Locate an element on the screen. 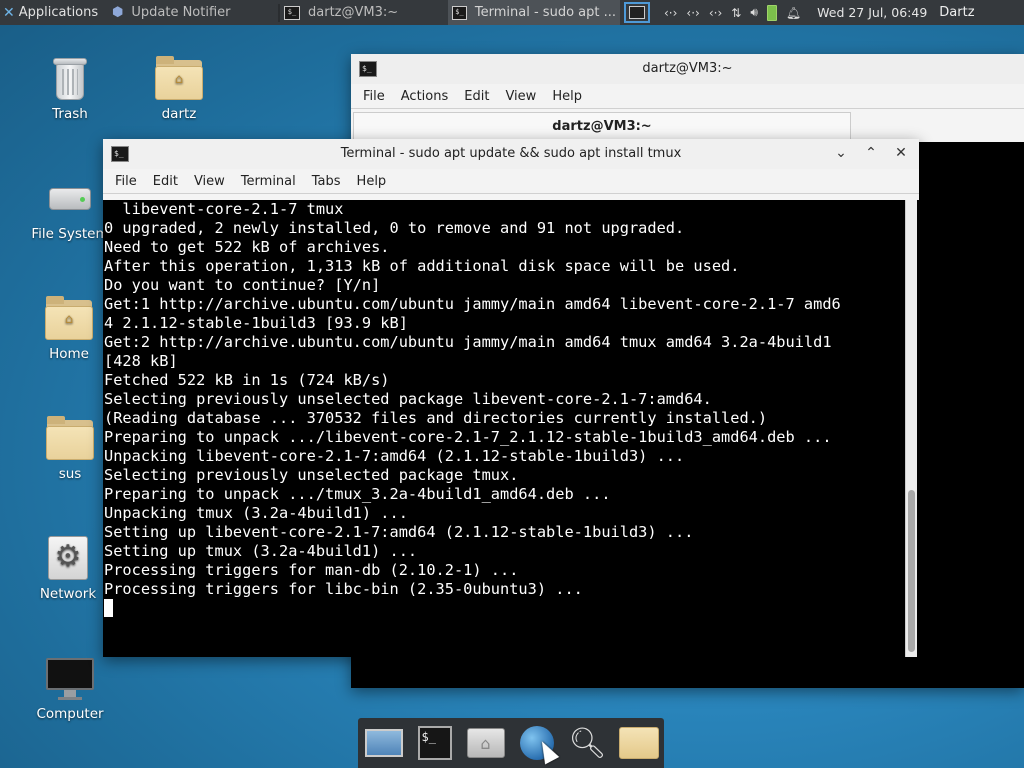  desktop-icon-label: Home is located at coordinates (69, 354).